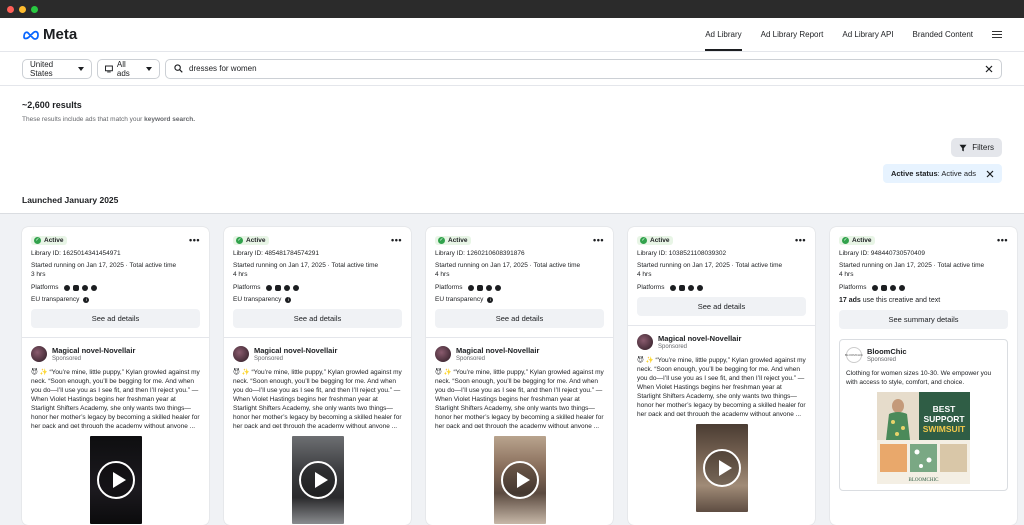  What do you see at coordinates (128, 68) in the screenshot?
I see `ad-type-select: All ads` at bounding box center [128, 68].